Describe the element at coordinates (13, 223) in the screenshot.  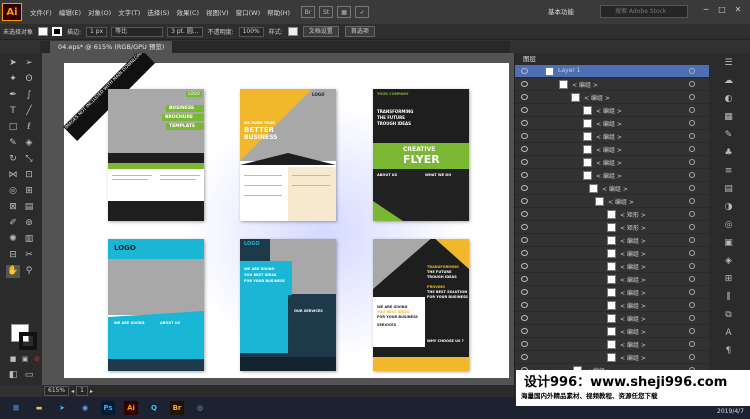
I see `eyedropper-tool-icon: ✐` at that location.